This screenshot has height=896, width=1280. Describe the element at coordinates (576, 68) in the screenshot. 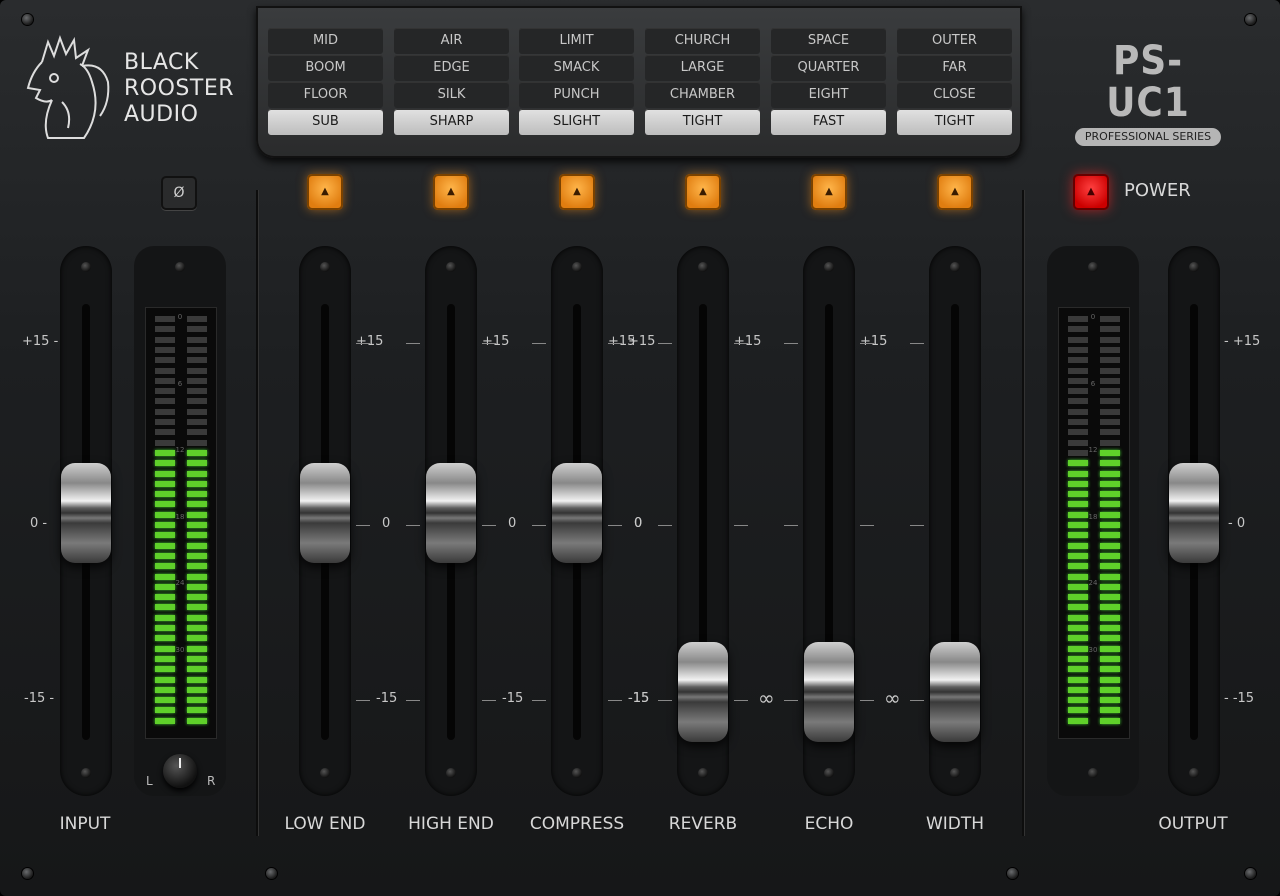

I see `preset-option: SMACK` at that location.